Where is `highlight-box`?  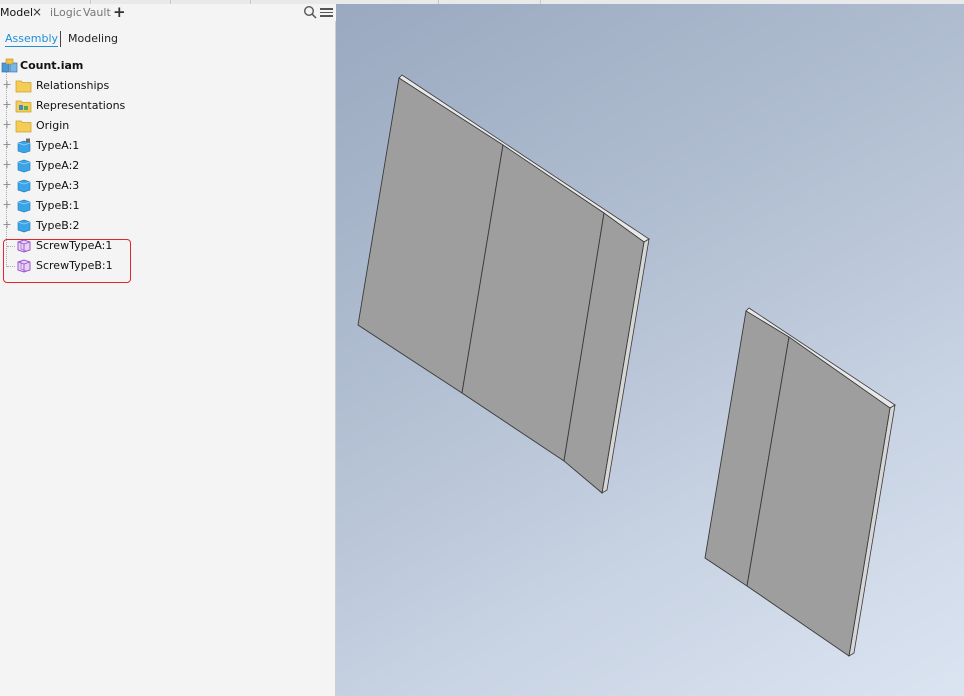 highlight-box is located at coordinates (67, 261).